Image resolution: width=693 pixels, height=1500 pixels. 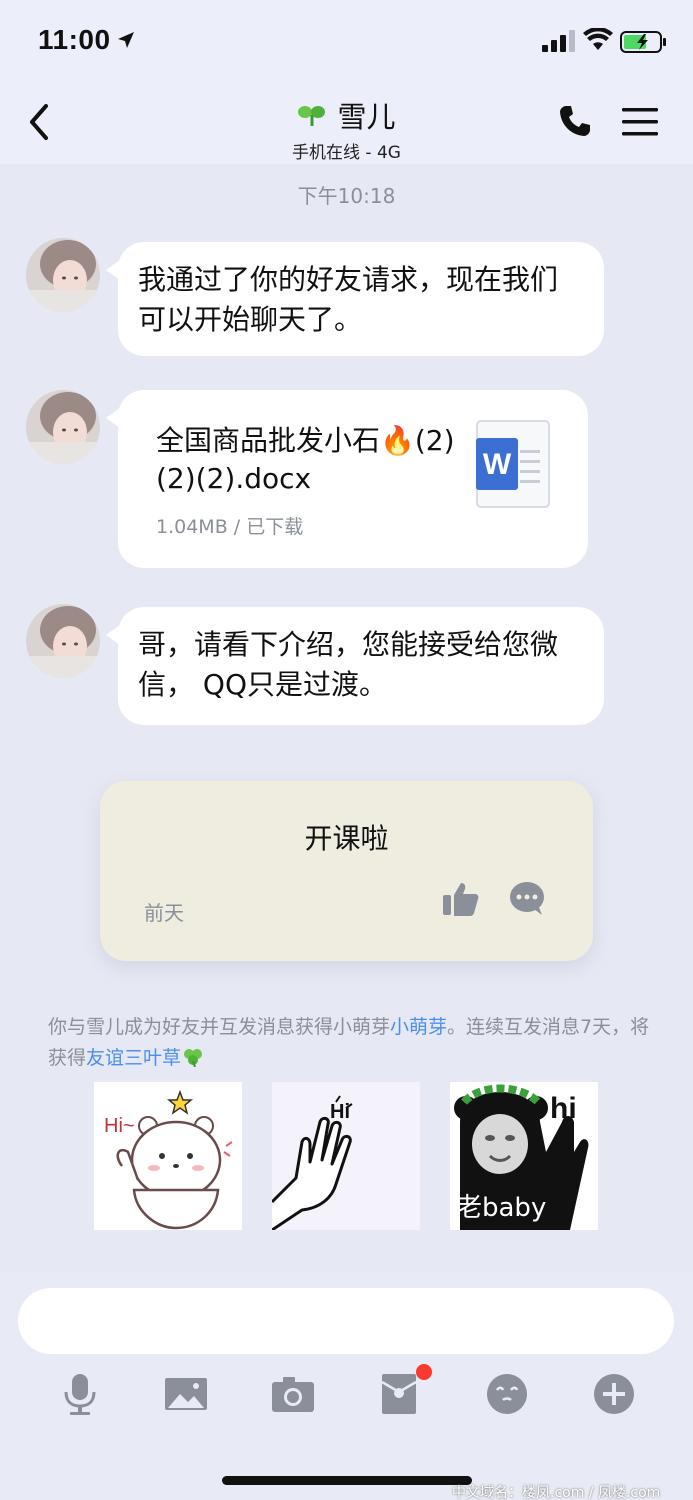 What do you see at coordinates (186, 1394) in the screenshot?
I see `image-icon` at bounding box center [186, 1394].